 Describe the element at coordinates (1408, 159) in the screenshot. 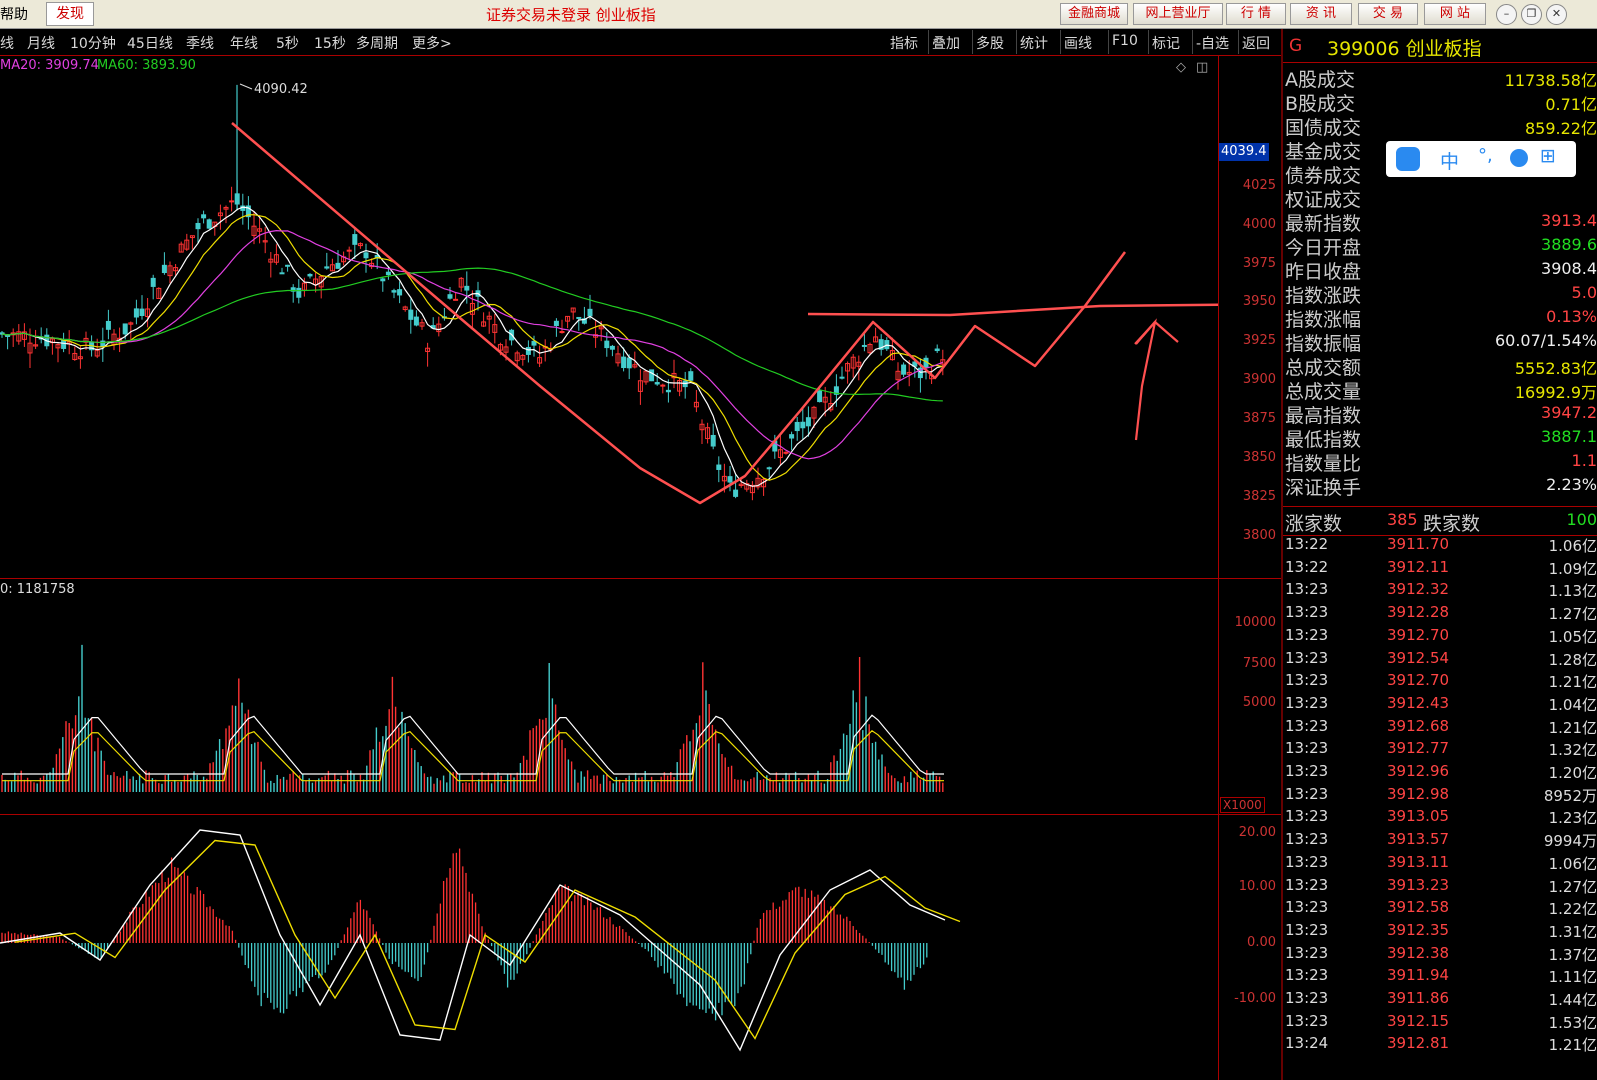

I see `app-logo-icon` at that location.